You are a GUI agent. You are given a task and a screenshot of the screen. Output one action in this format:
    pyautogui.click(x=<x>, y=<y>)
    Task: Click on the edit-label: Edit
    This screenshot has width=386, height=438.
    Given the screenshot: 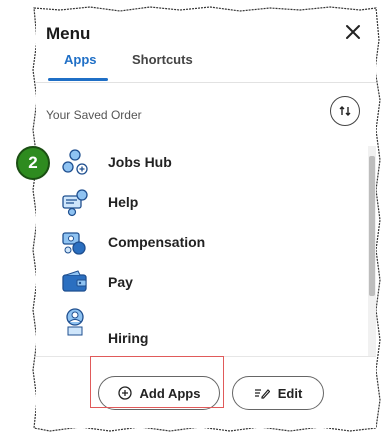 What is the action you would take?
    pyautogui.click(x=290, y=393)
    